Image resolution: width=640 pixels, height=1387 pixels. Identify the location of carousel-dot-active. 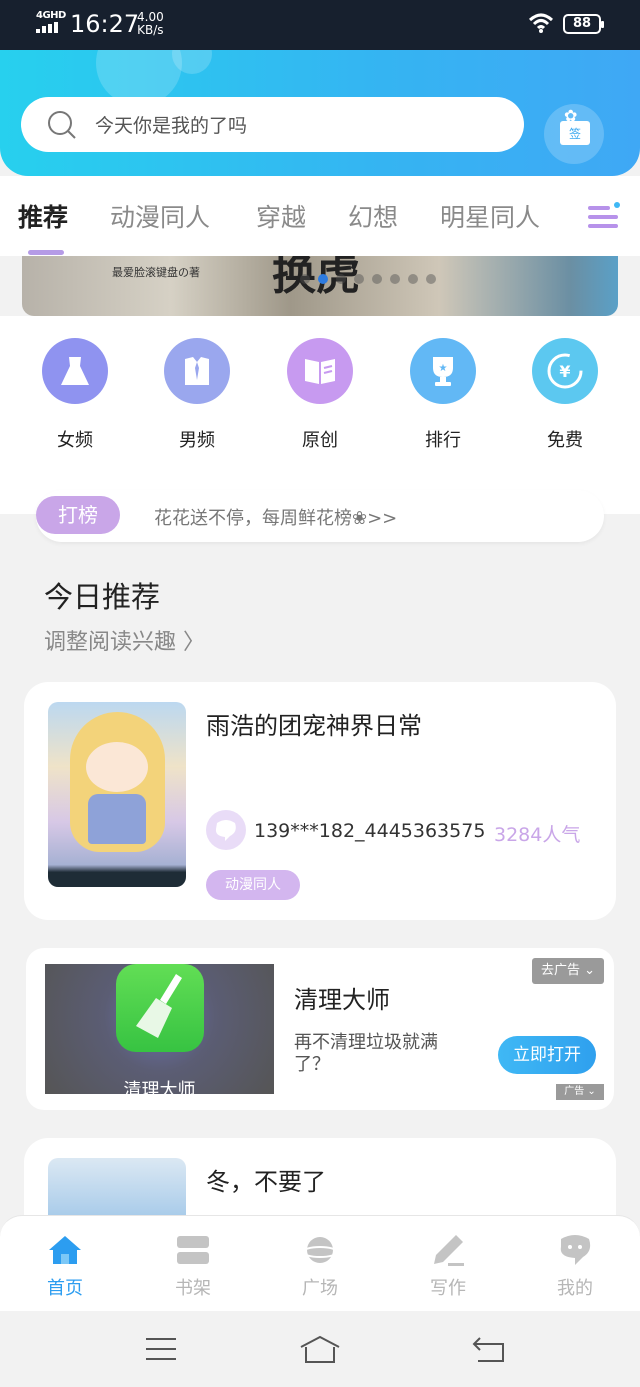
(323, 279).